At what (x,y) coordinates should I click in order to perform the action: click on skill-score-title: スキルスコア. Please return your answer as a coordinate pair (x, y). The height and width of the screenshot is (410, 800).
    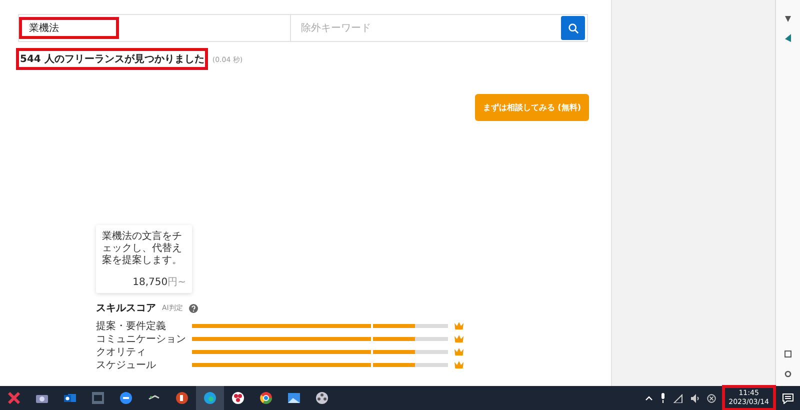
    Looking at the image, I should click on (126, 308).